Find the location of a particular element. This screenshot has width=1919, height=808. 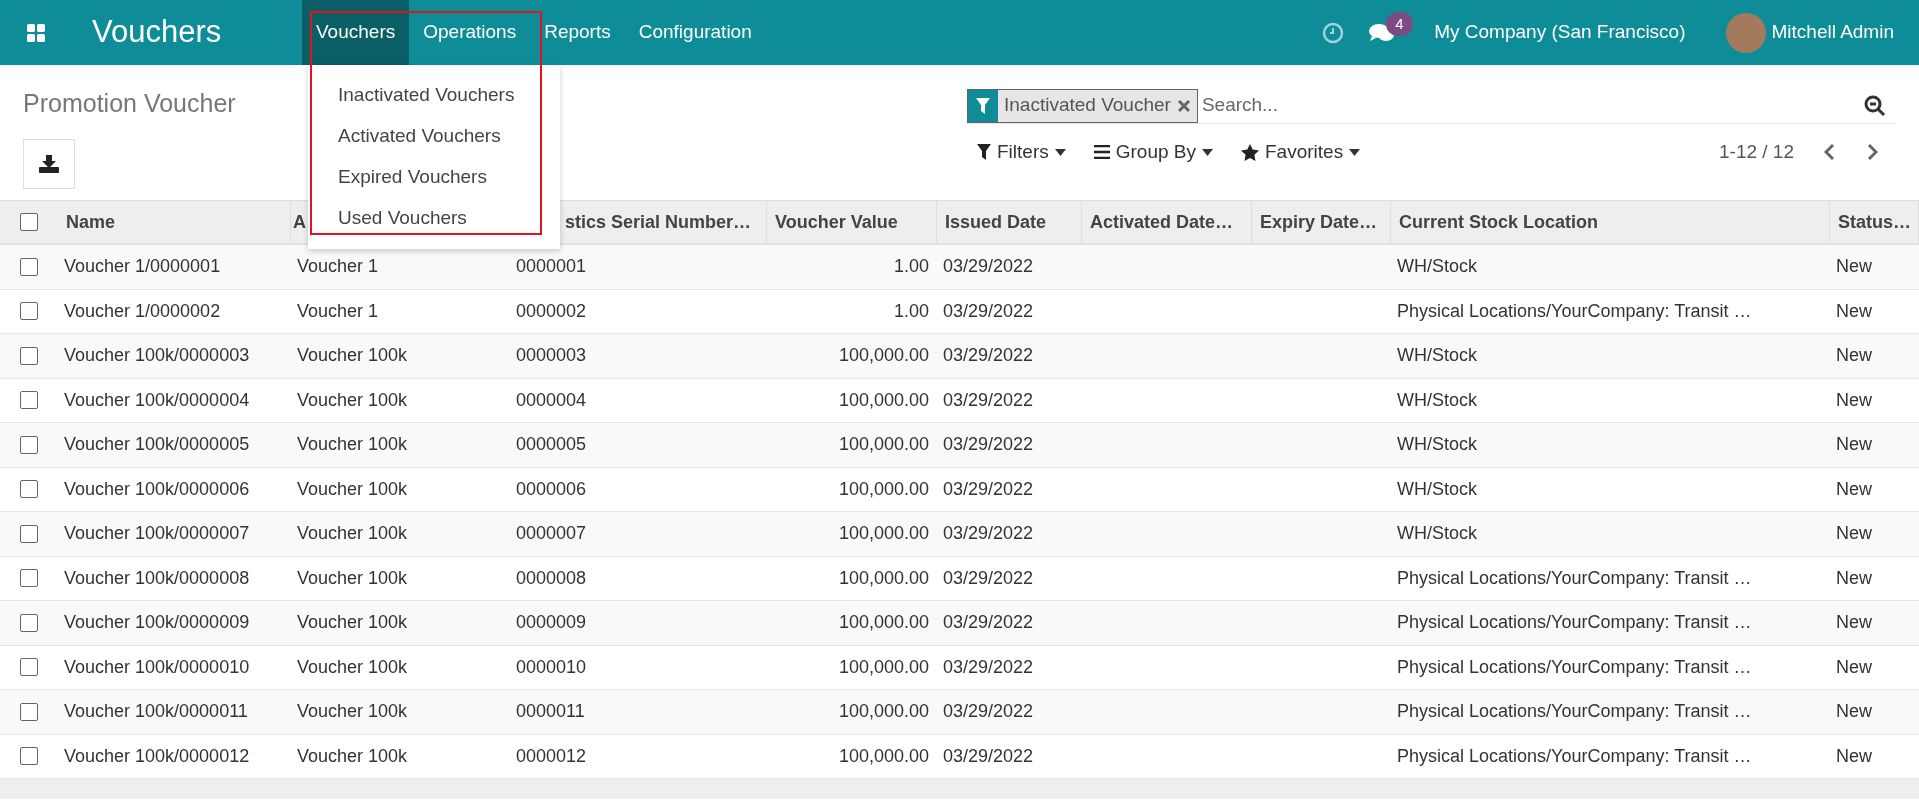

table-cell-text: 0000009 is located at coordinates (551, 623).